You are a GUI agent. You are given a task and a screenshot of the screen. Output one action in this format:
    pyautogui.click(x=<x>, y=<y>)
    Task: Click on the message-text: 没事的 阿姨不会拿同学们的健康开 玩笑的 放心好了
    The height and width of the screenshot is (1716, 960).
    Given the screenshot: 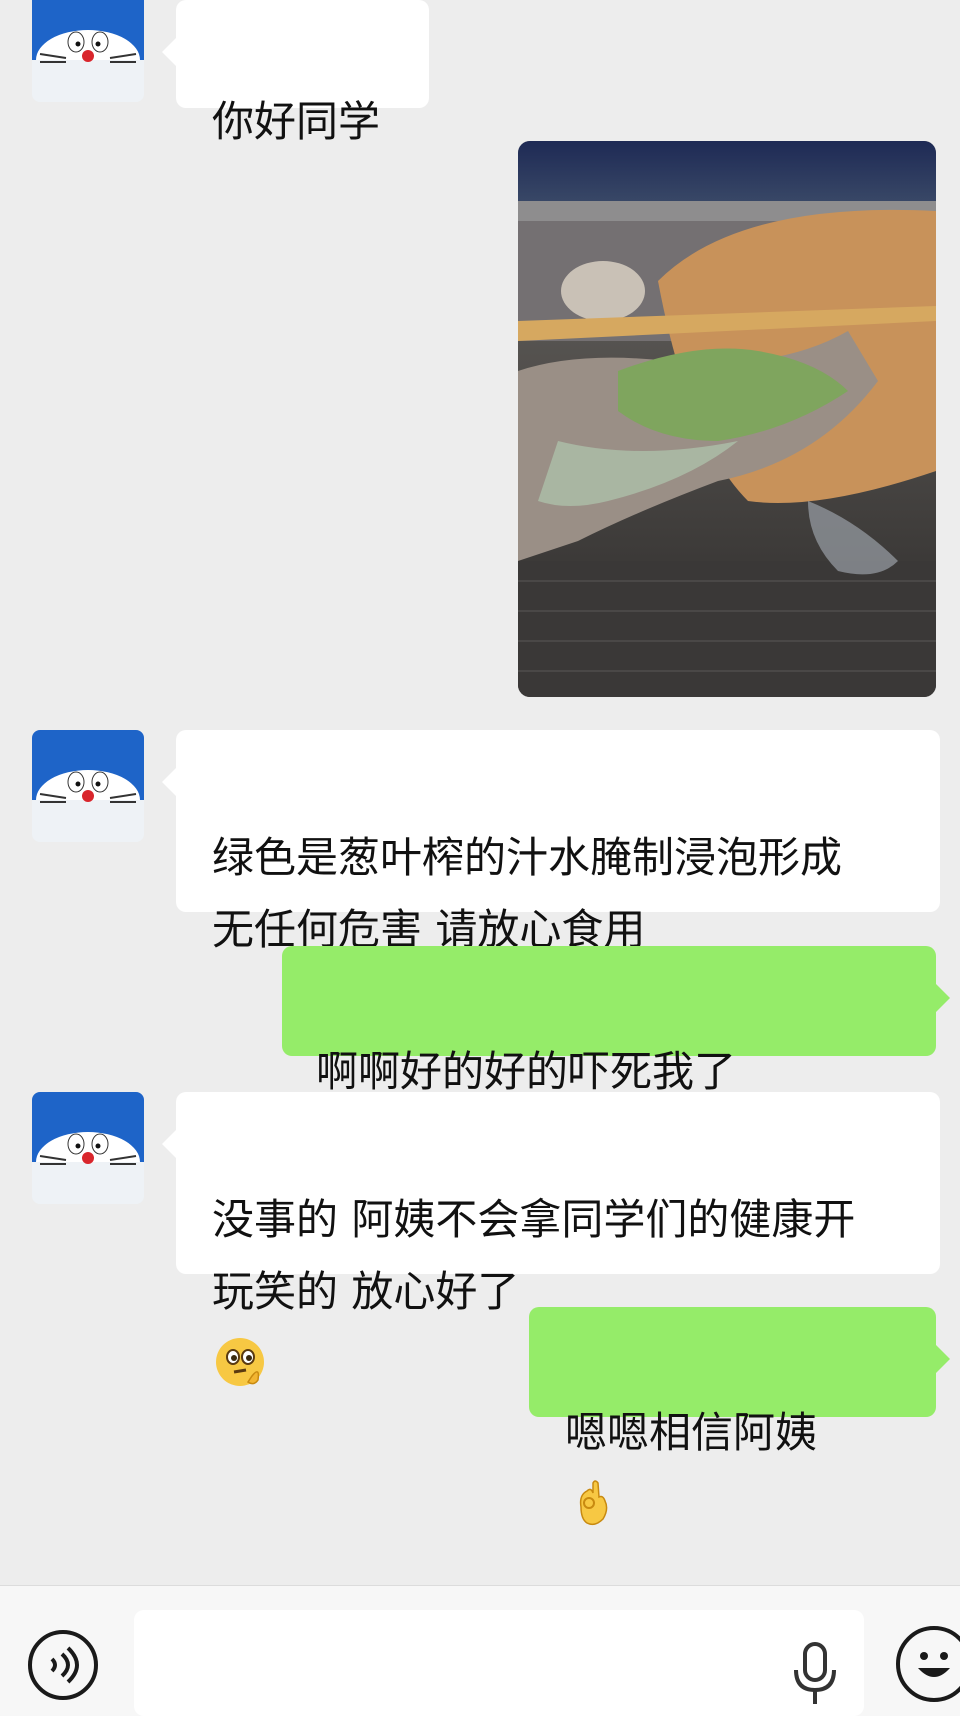 What is the action you would take?
    pyautogui.click(x=534, y=1255)
    